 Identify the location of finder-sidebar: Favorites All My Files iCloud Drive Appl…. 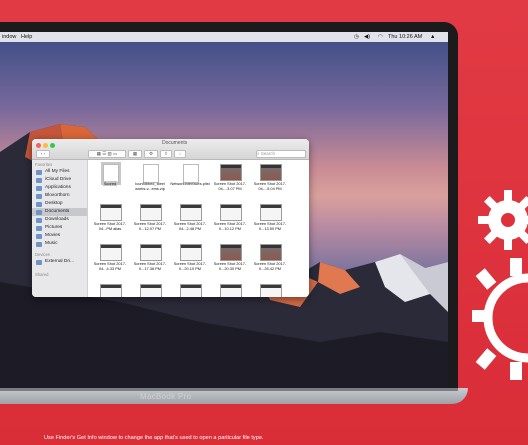
(60, 228).